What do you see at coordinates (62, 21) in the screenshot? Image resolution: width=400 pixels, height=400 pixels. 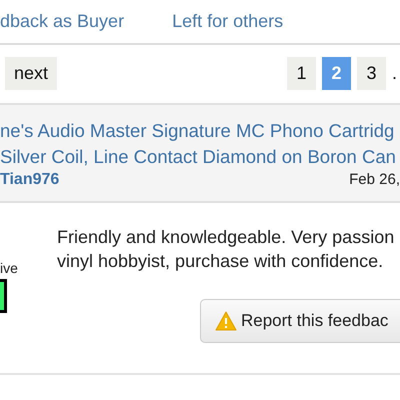 I see `tab-link: dback as Buyer` at bounding box center [62, 21].